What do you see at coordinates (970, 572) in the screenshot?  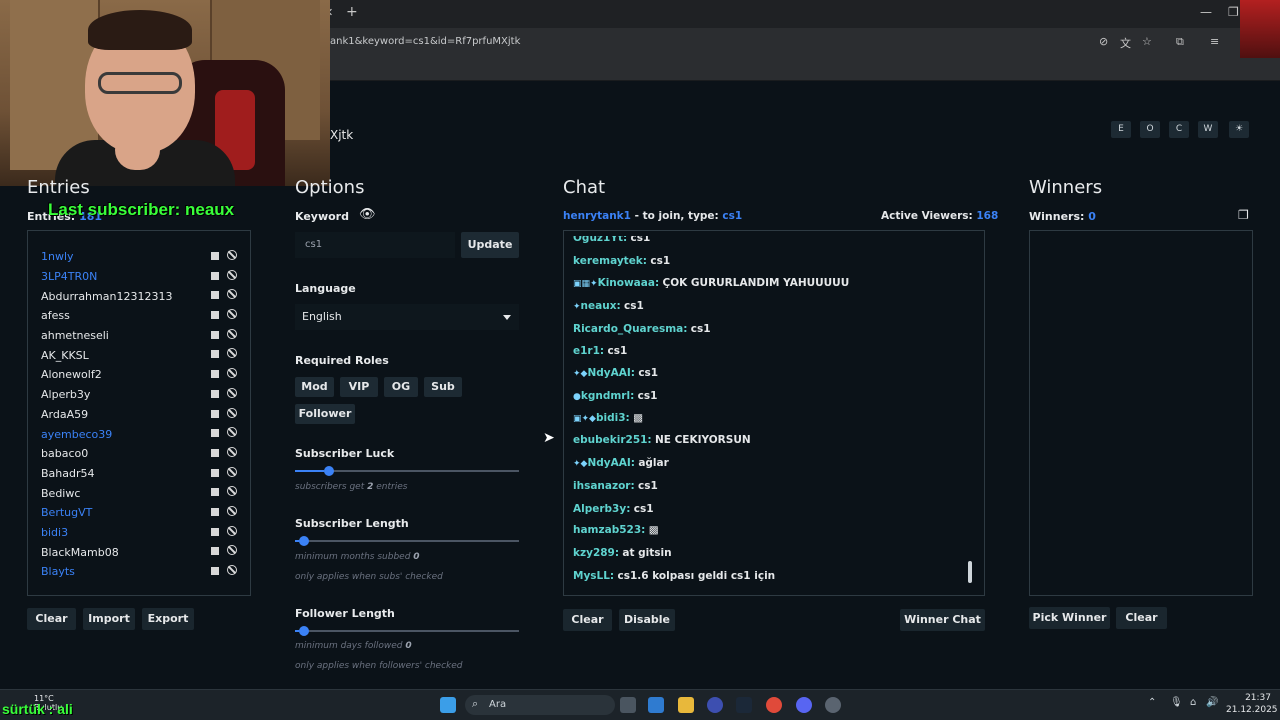 I see `chat-scrollbar` at bounding box center [970, 572].